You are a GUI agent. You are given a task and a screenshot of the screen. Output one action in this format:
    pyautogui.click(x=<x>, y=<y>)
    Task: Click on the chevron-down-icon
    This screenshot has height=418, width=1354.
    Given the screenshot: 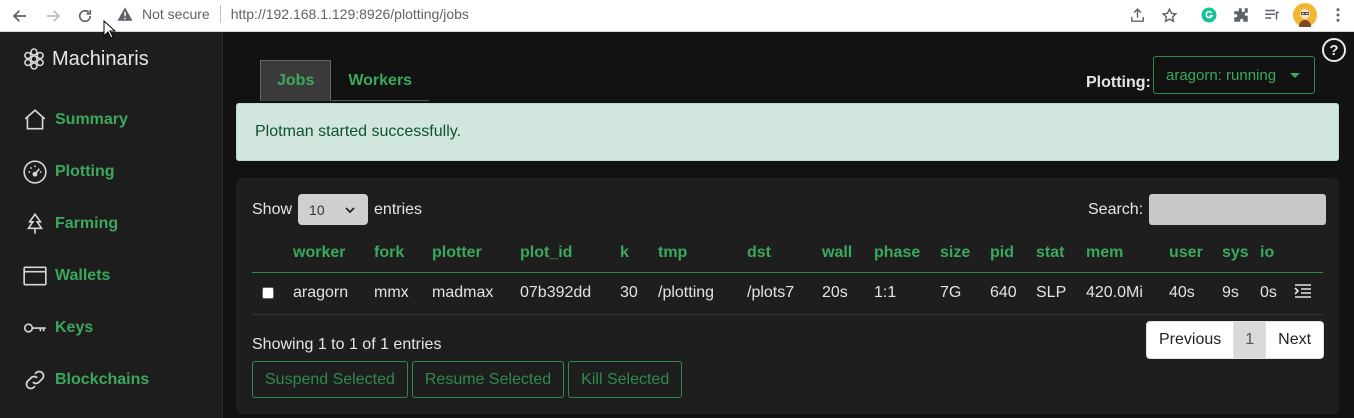 What is the action you would take?
    pyautogui.click(x=350, y=210)
    